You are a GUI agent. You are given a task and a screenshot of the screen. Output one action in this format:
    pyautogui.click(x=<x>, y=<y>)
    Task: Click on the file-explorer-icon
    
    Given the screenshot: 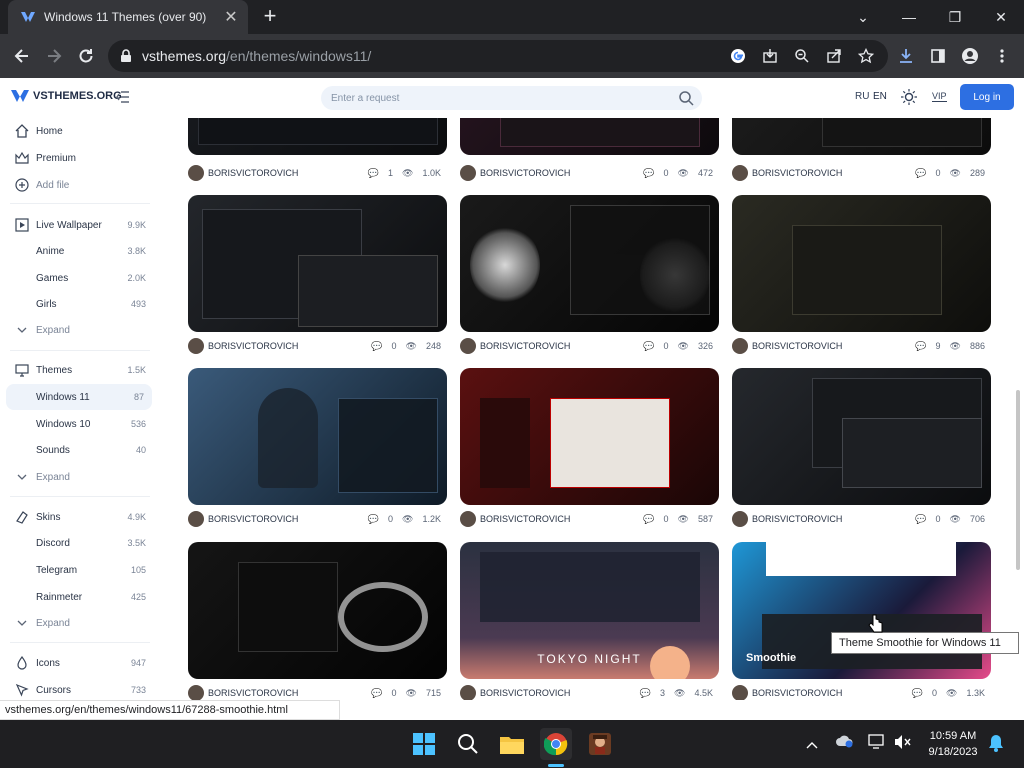 What is the action you would take?
    pyautogui.click(x=512, y=744)
    